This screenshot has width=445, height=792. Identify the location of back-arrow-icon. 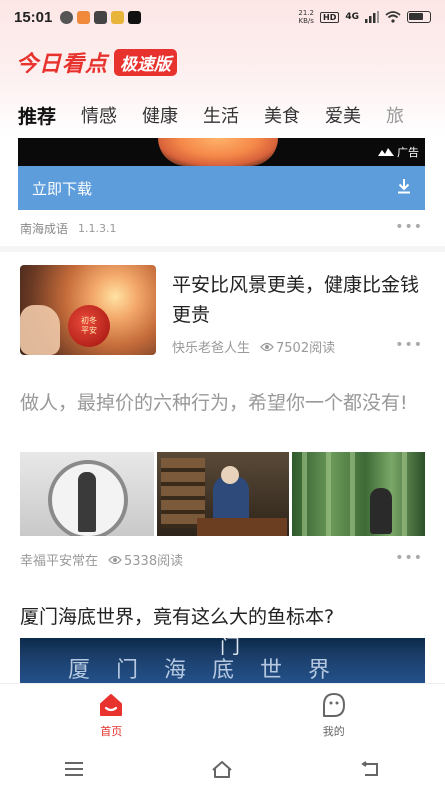
(369, 768).